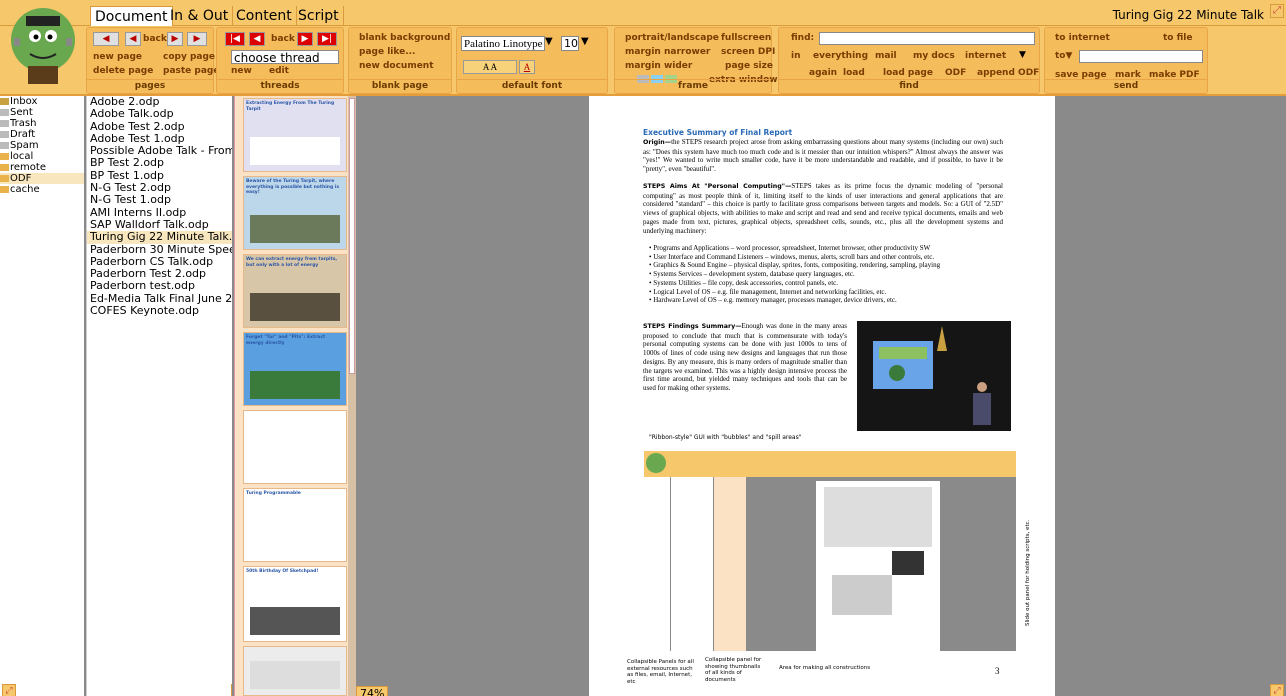 This screenshot has width=1286, height=696. What do you see at coordinates (123, 71) in the screenshot?
I see `delete-page-button: delete page` at bounding box center [123, 71].